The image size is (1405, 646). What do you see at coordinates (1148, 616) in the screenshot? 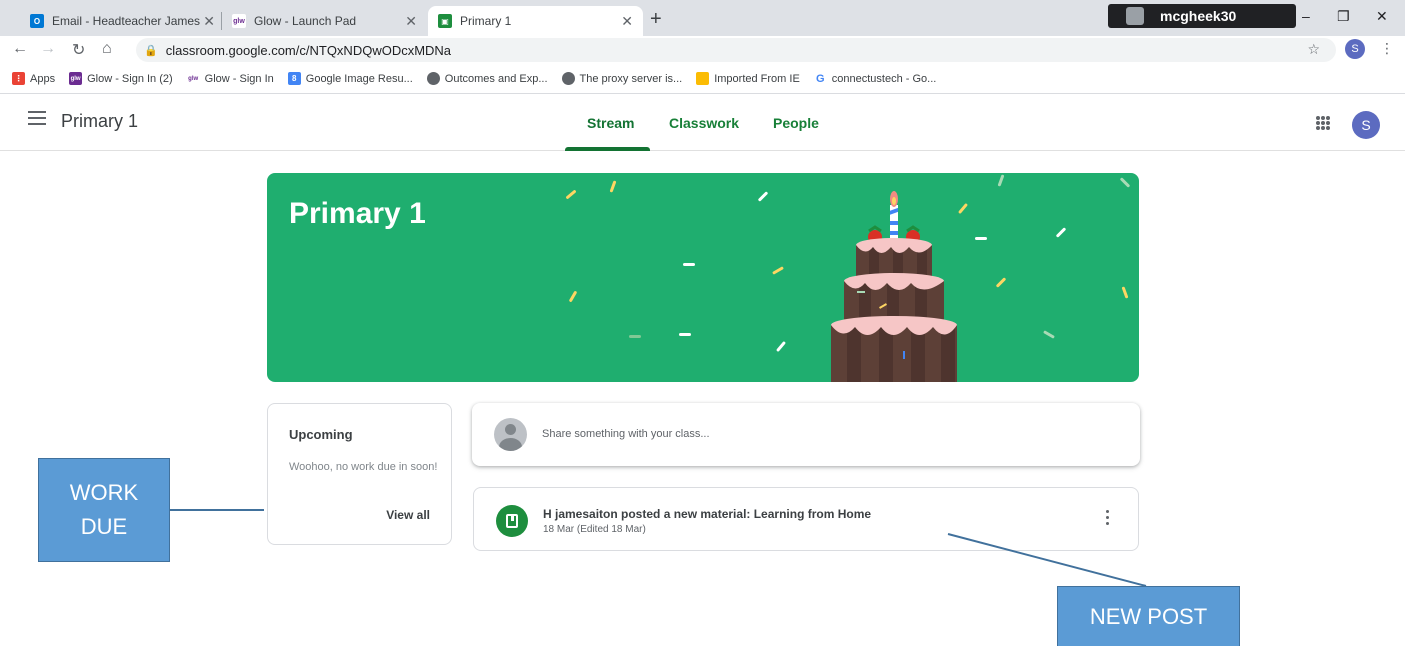
I see `new-post-callout: NEW POST` at bounding box center [1148, 616].